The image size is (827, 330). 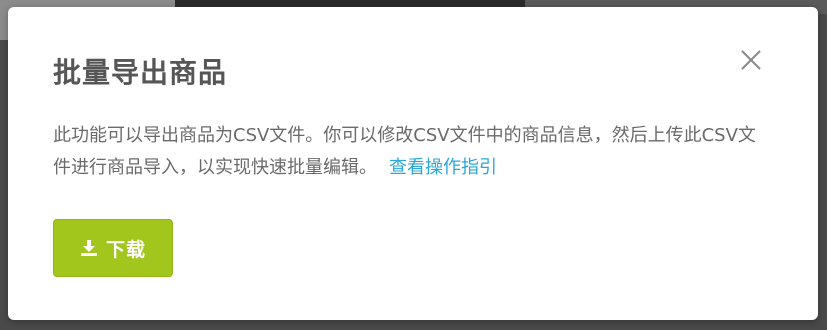 I want to click on download-button: 下载, so click(x=113, y=248).